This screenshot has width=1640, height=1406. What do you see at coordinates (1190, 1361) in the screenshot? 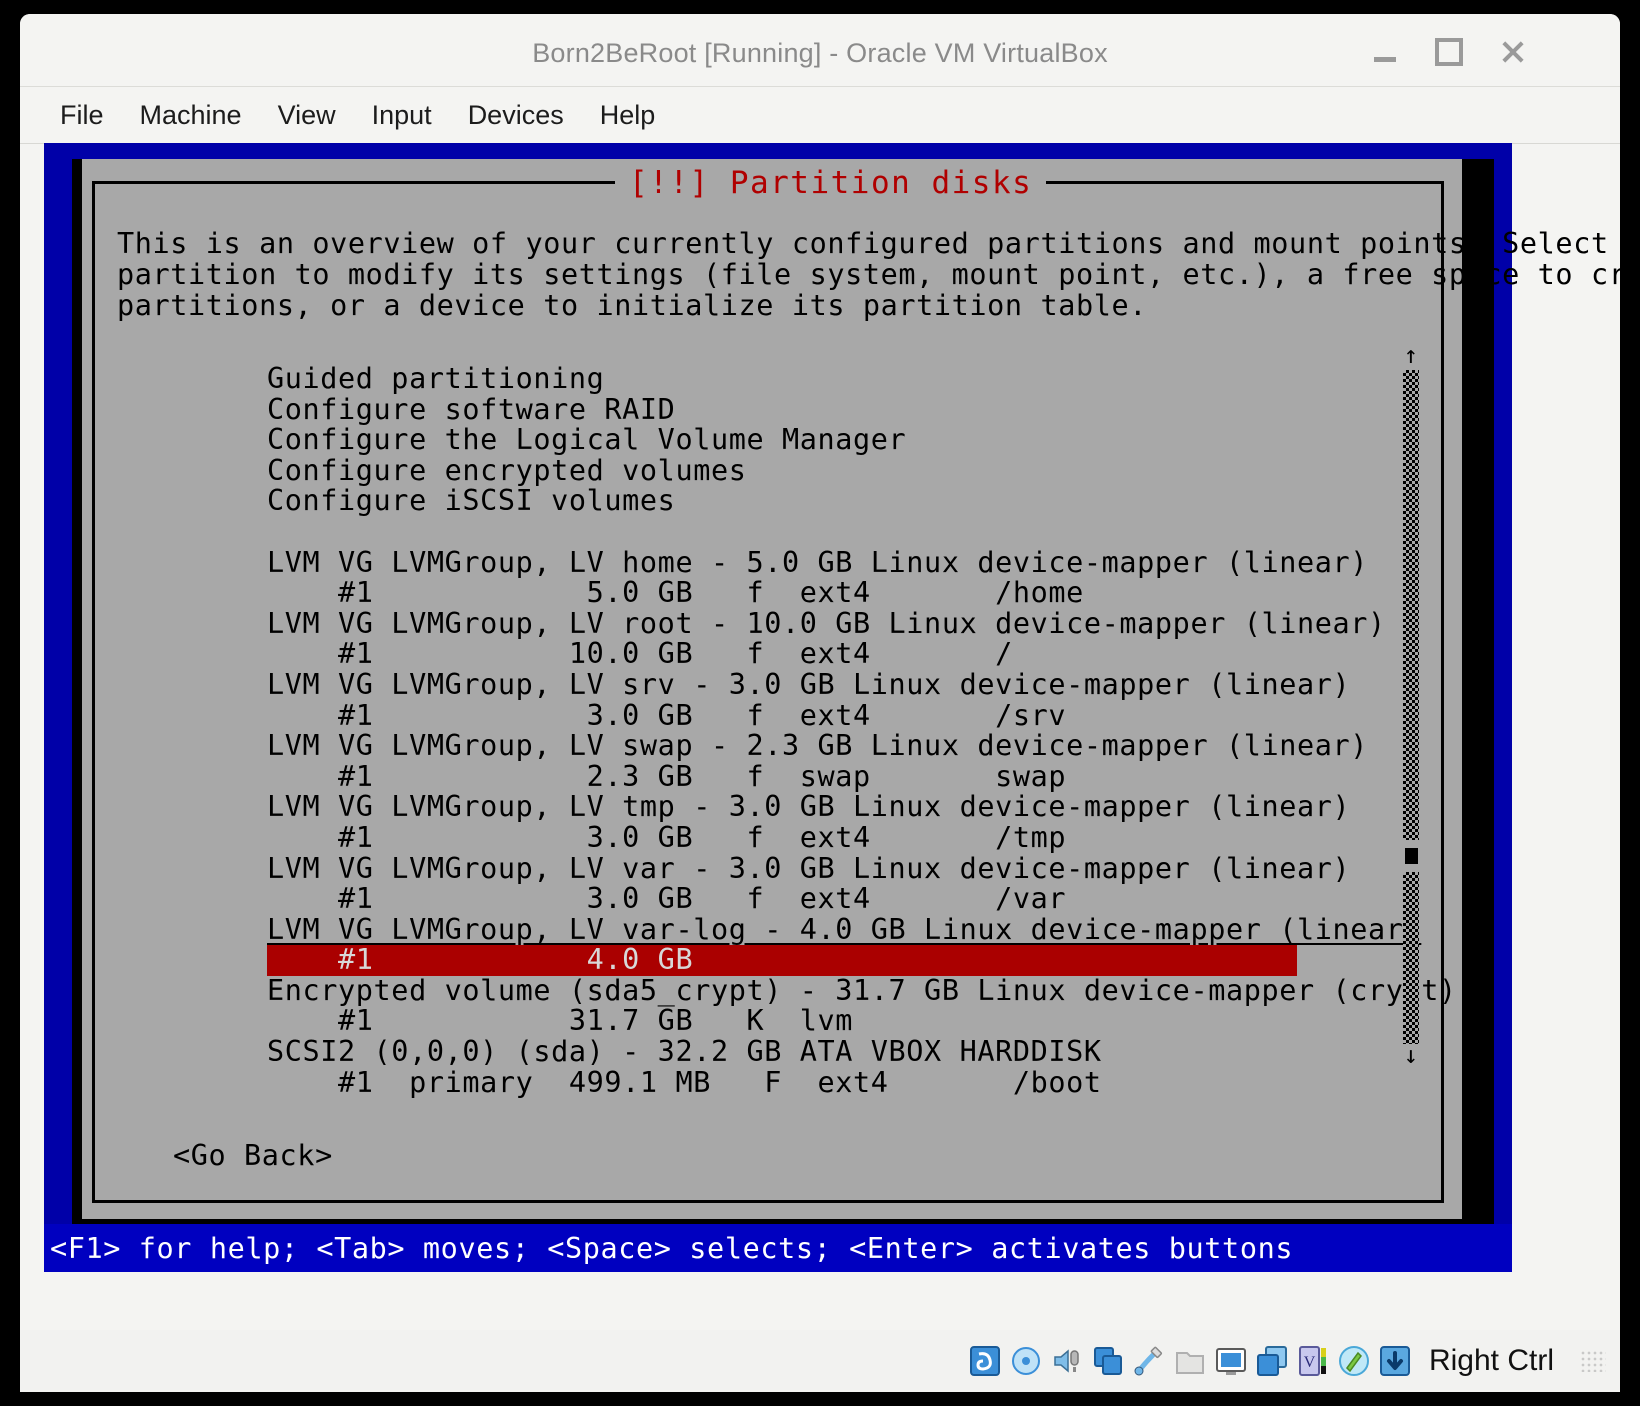
I see `shared-folders-icon` at bounding box center [1190, 1361].